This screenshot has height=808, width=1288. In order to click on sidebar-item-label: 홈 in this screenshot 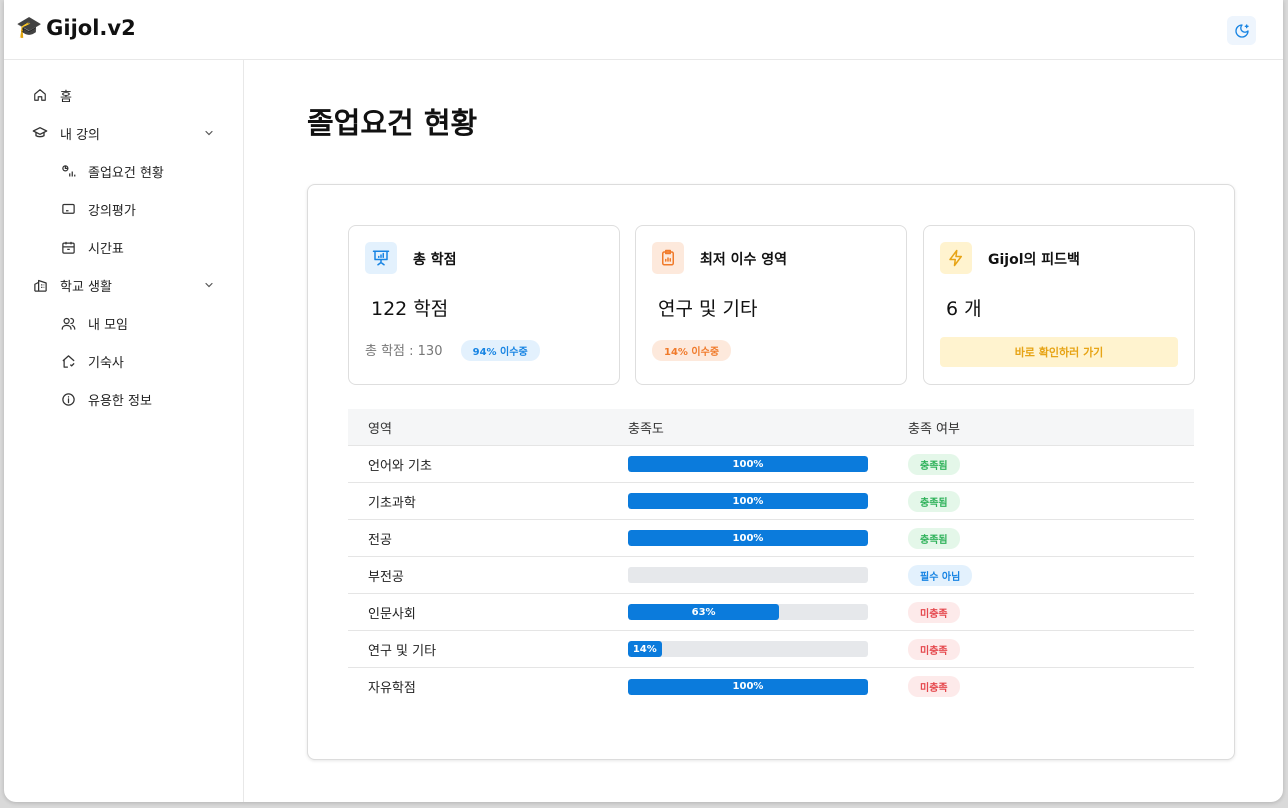, I will do `click(66, 97)`.